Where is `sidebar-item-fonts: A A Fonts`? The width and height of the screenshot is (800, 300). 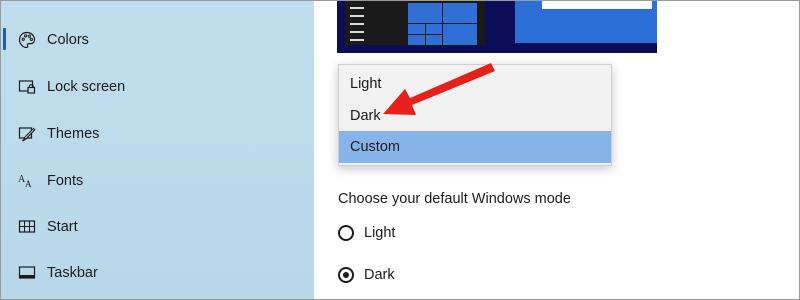
sidebar-item-fonts: A A Fonts is located at coordinates (157, 181).